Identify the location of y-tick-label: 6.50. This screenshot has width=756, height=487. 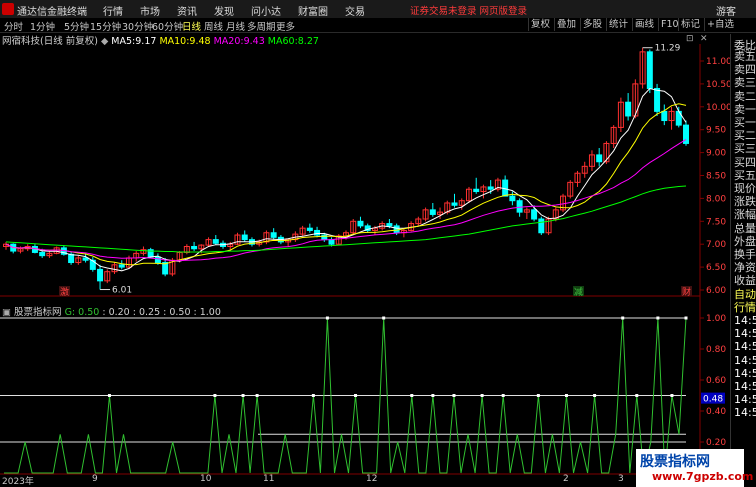
(716, 268).